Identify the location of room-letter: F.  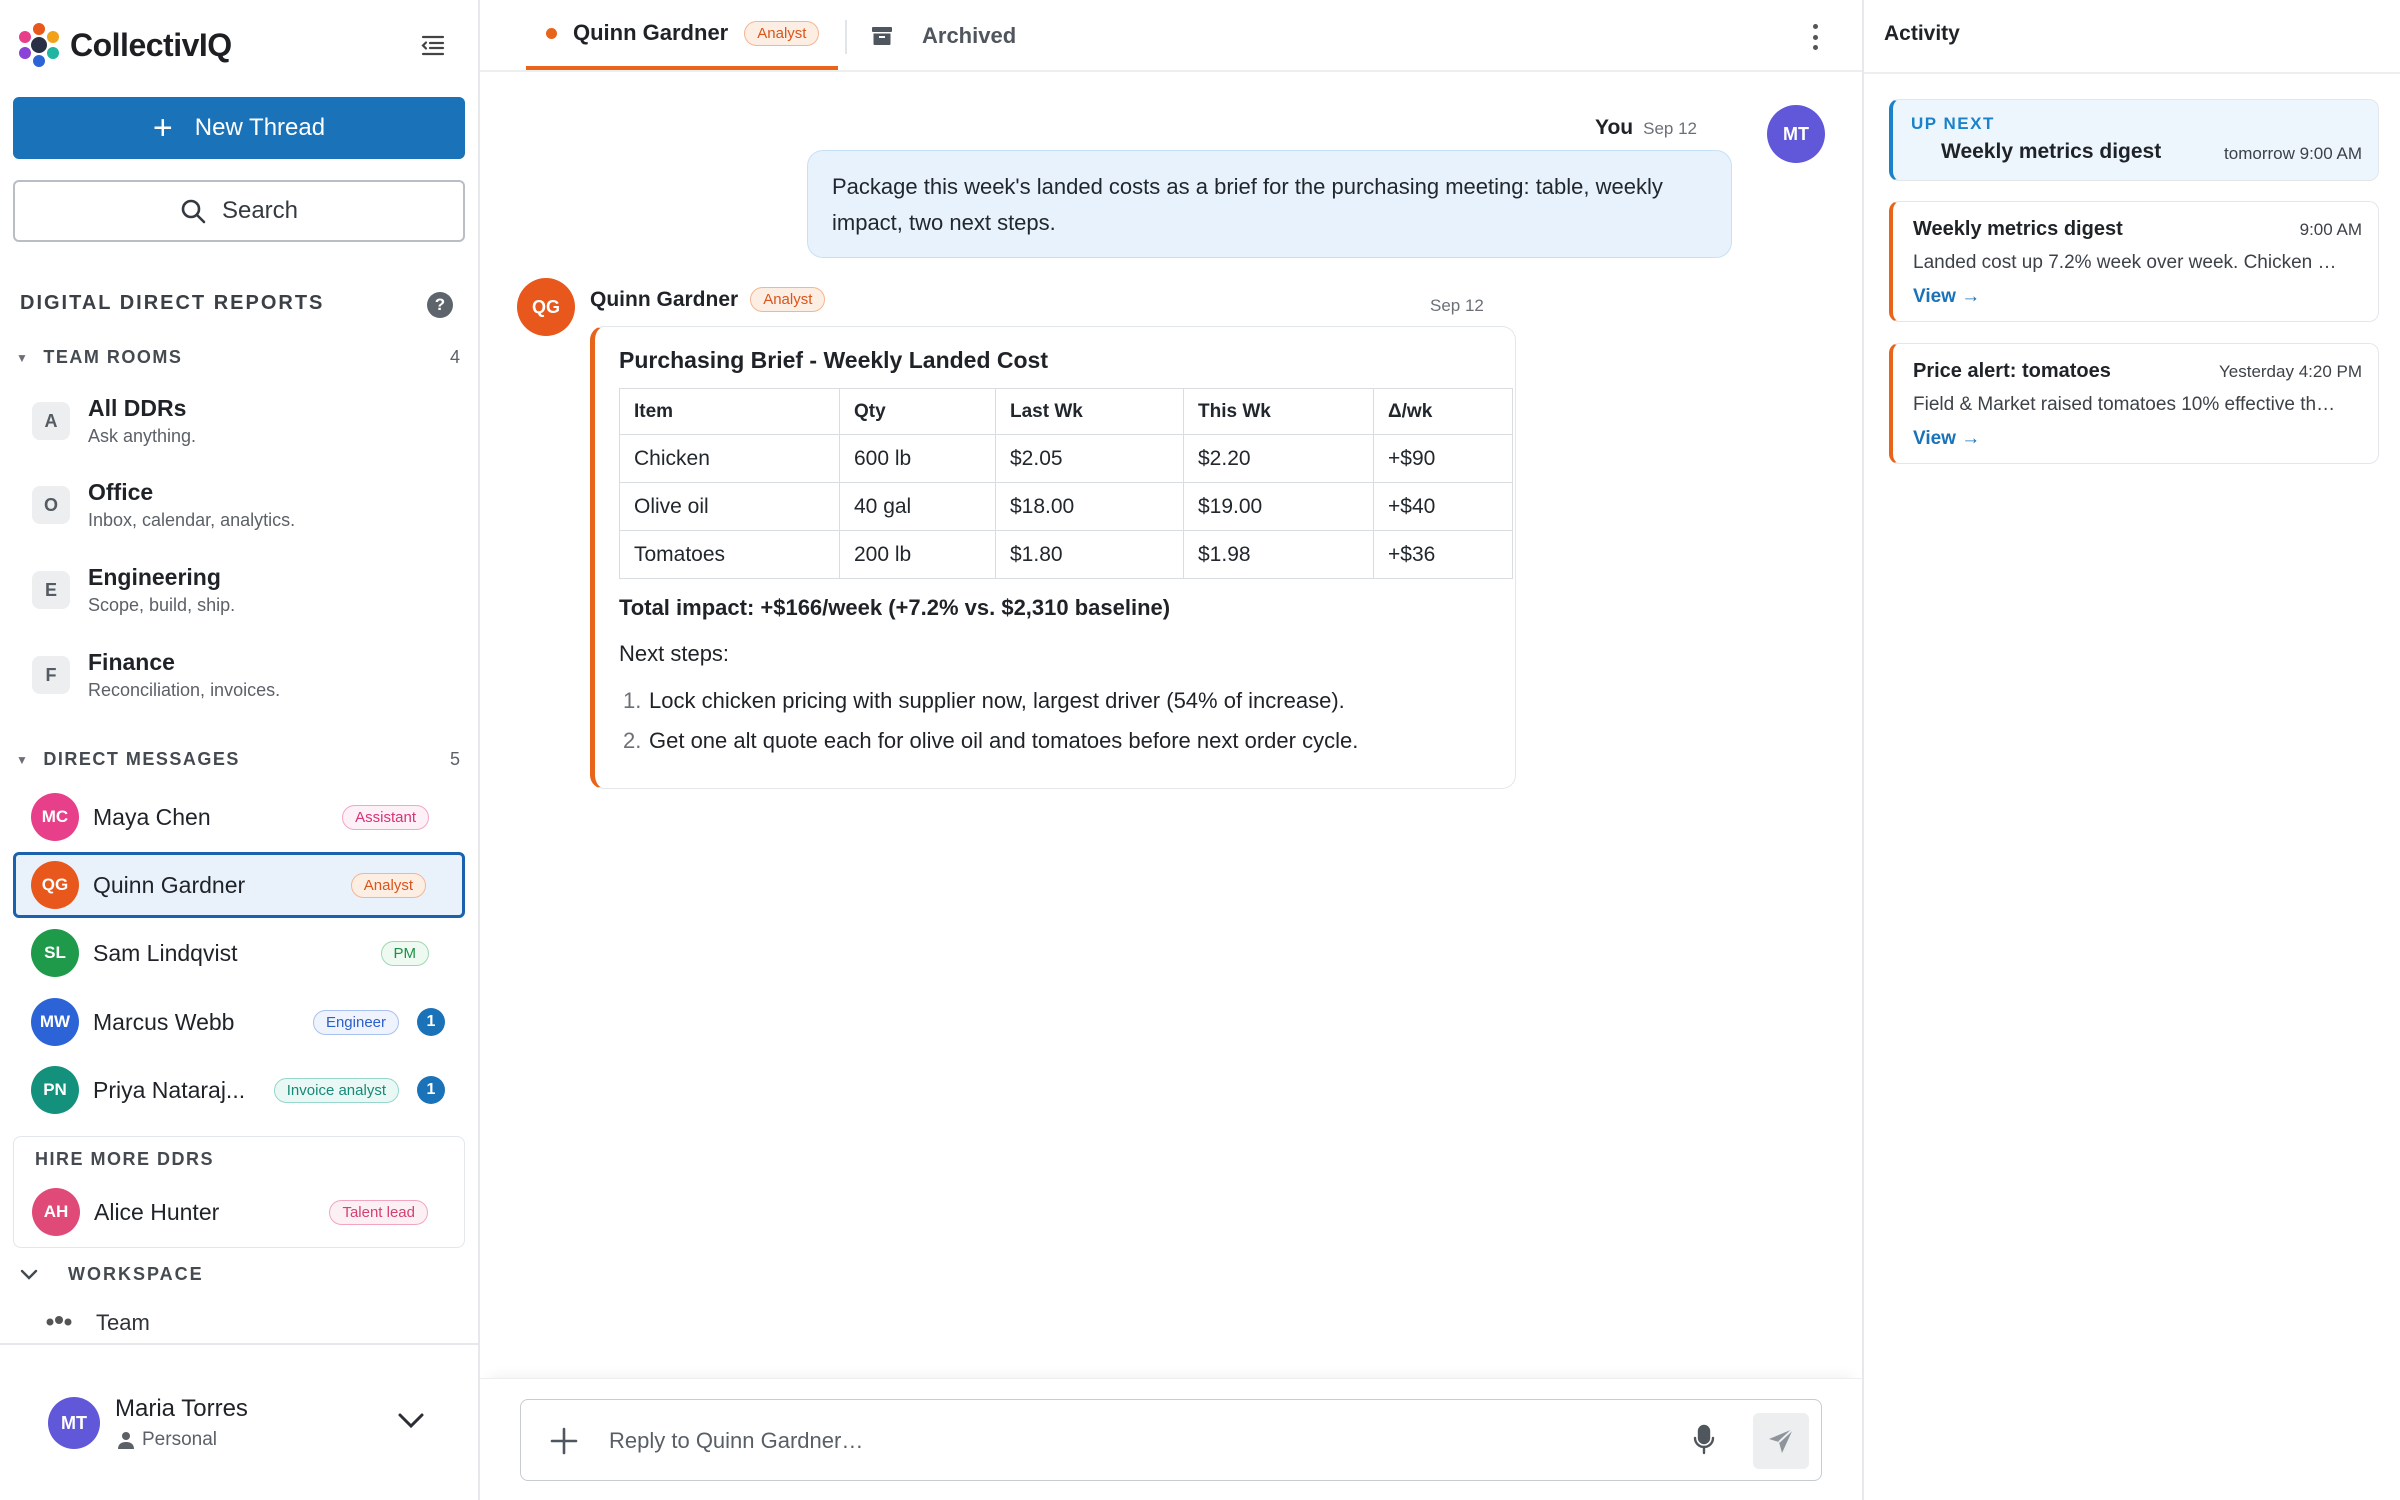
(51, 675).